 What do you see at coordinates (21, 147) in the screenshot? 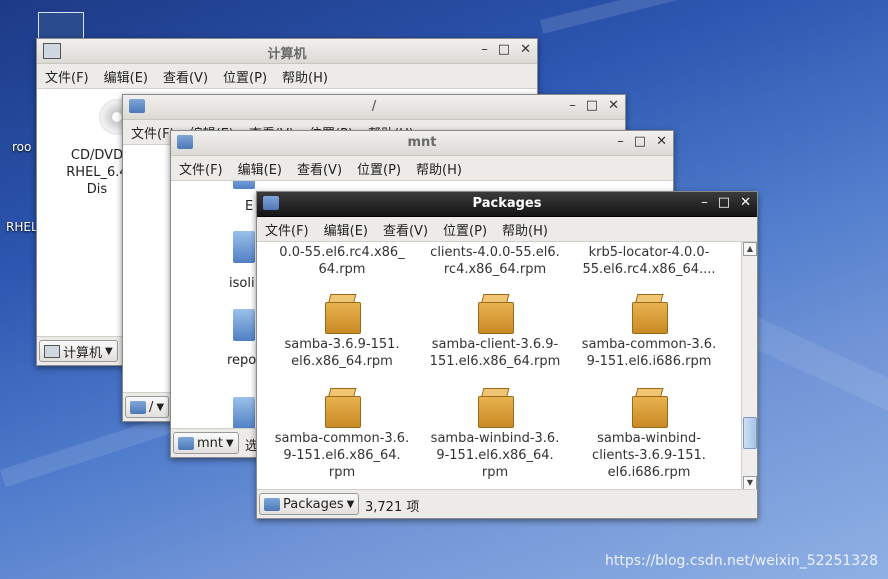
I see `desktop-label-root: roo` at bounding box center [21, 147].